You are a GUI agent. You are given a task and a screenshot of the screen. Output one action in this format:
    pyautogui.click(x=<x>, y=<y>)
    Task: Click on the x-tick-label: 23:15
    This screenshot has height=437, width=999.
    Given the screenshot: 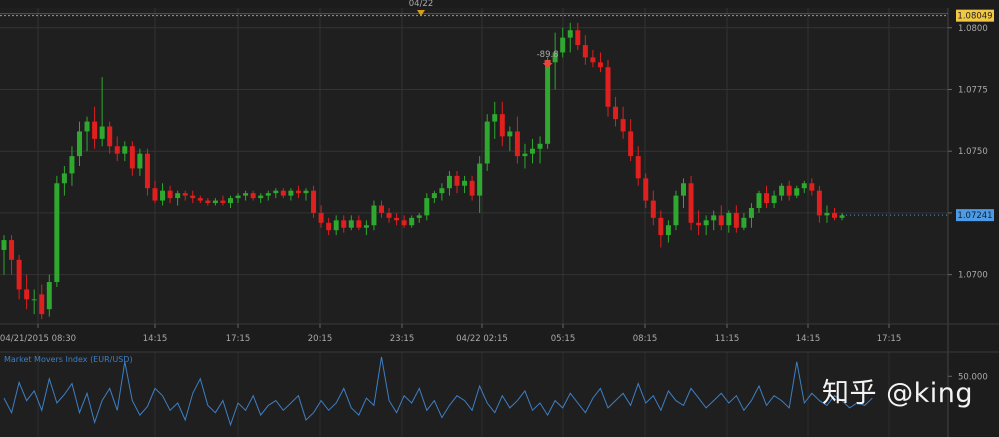 What is the action you would take?
    pyautogui.click(x=402, y=339)
    